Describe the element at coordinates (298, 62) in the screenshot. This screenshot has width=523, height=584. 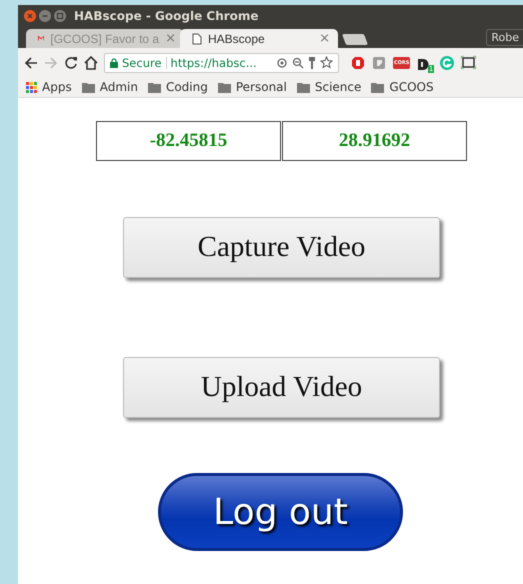
I see `zoom-icon` at that location.